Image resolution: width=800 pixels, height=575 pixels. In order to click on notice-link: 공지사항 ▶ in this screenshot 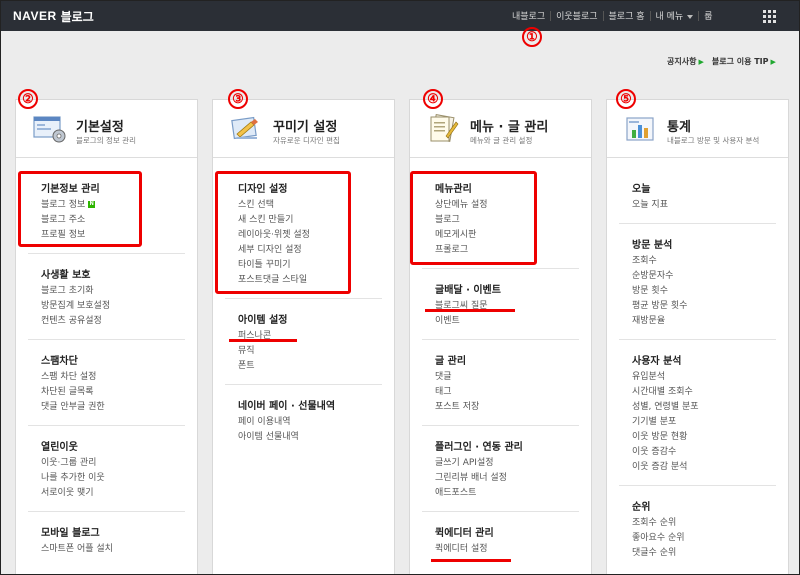, I will do `click(685, 61)`.